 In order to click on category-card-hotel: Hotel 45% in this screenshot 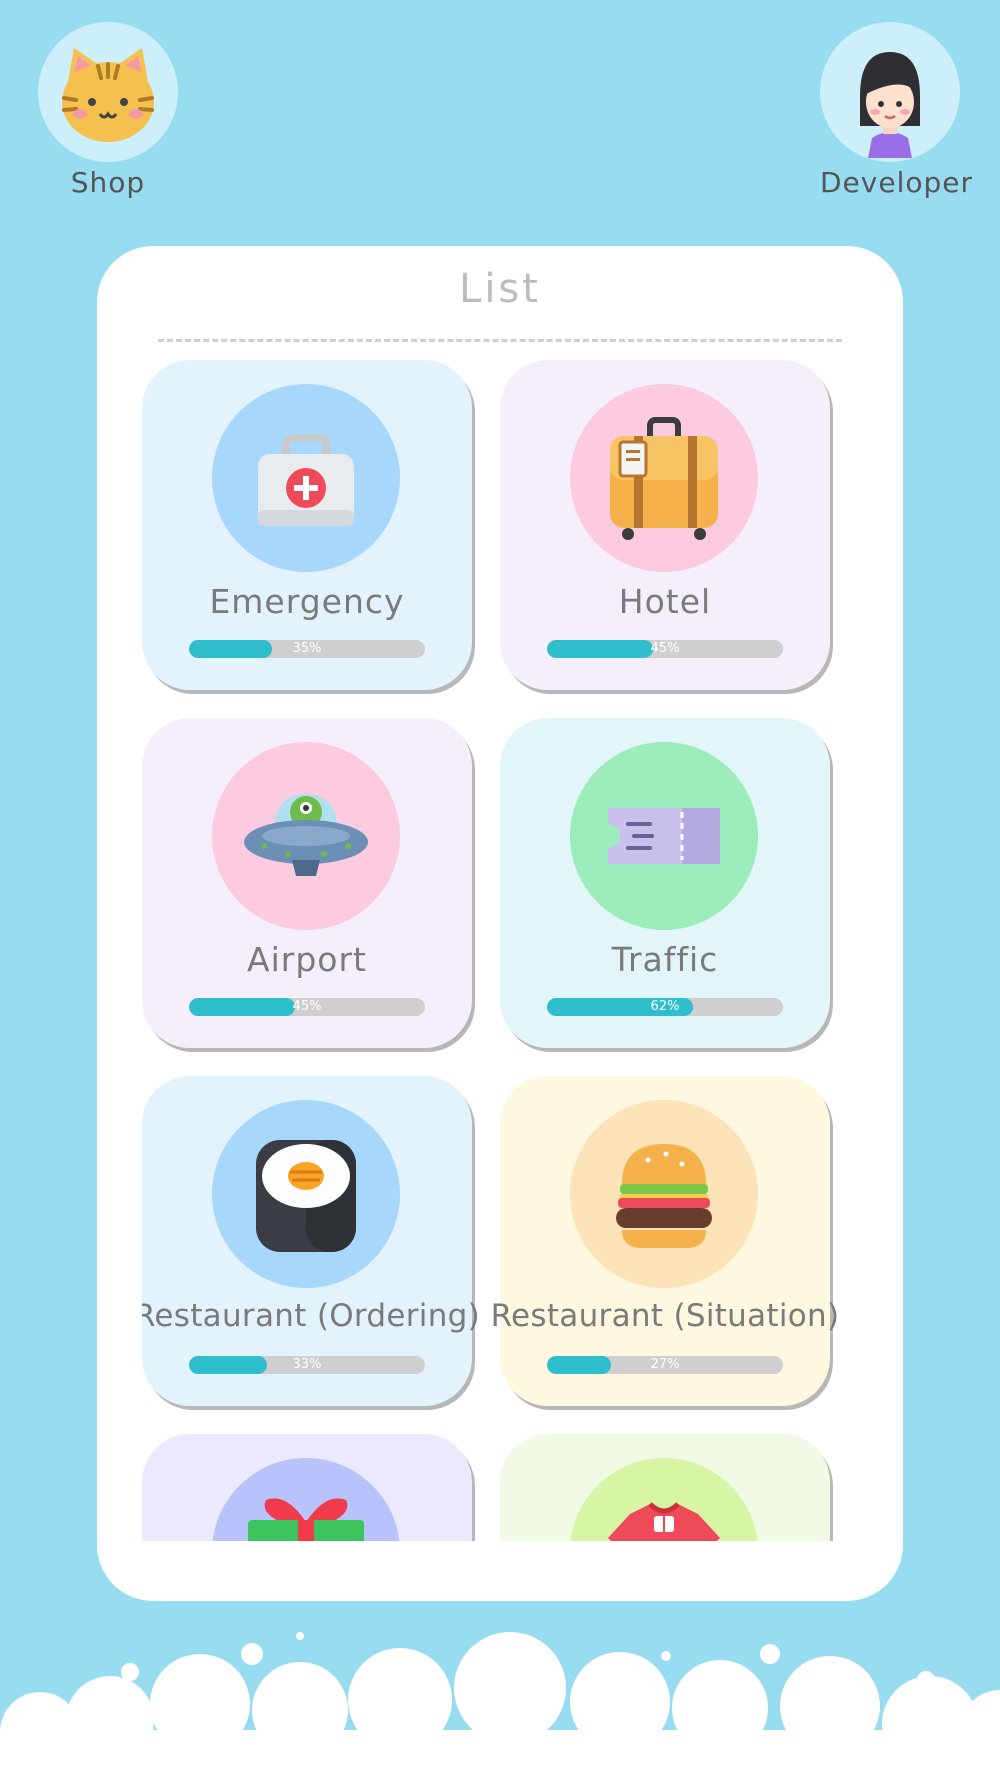, I will do `click(665, 525)`.